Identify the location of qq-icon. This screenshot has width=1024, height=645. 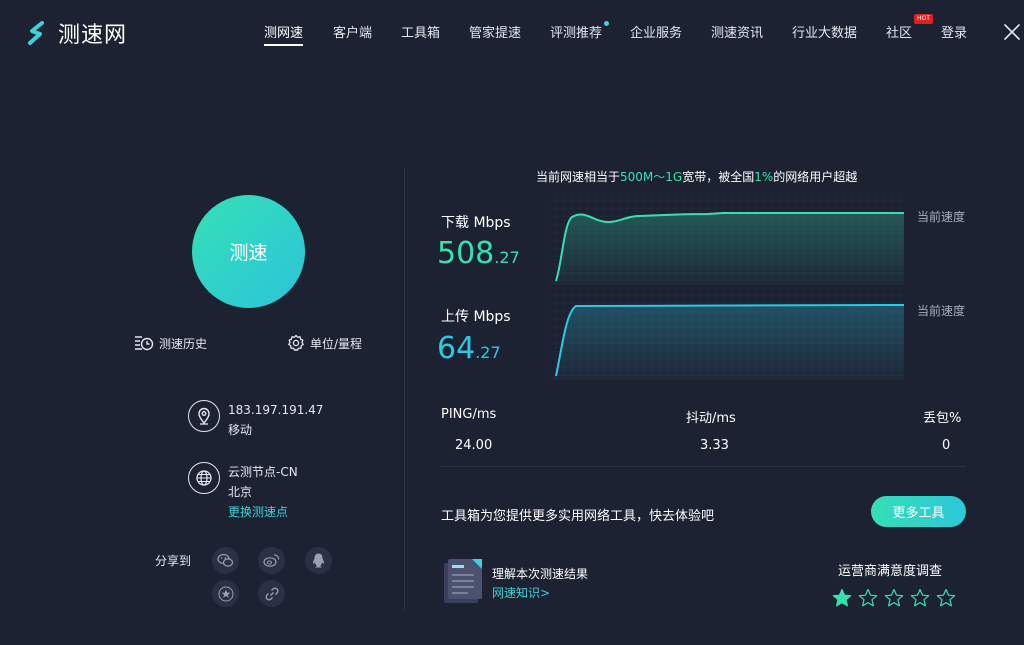
(318, 560).